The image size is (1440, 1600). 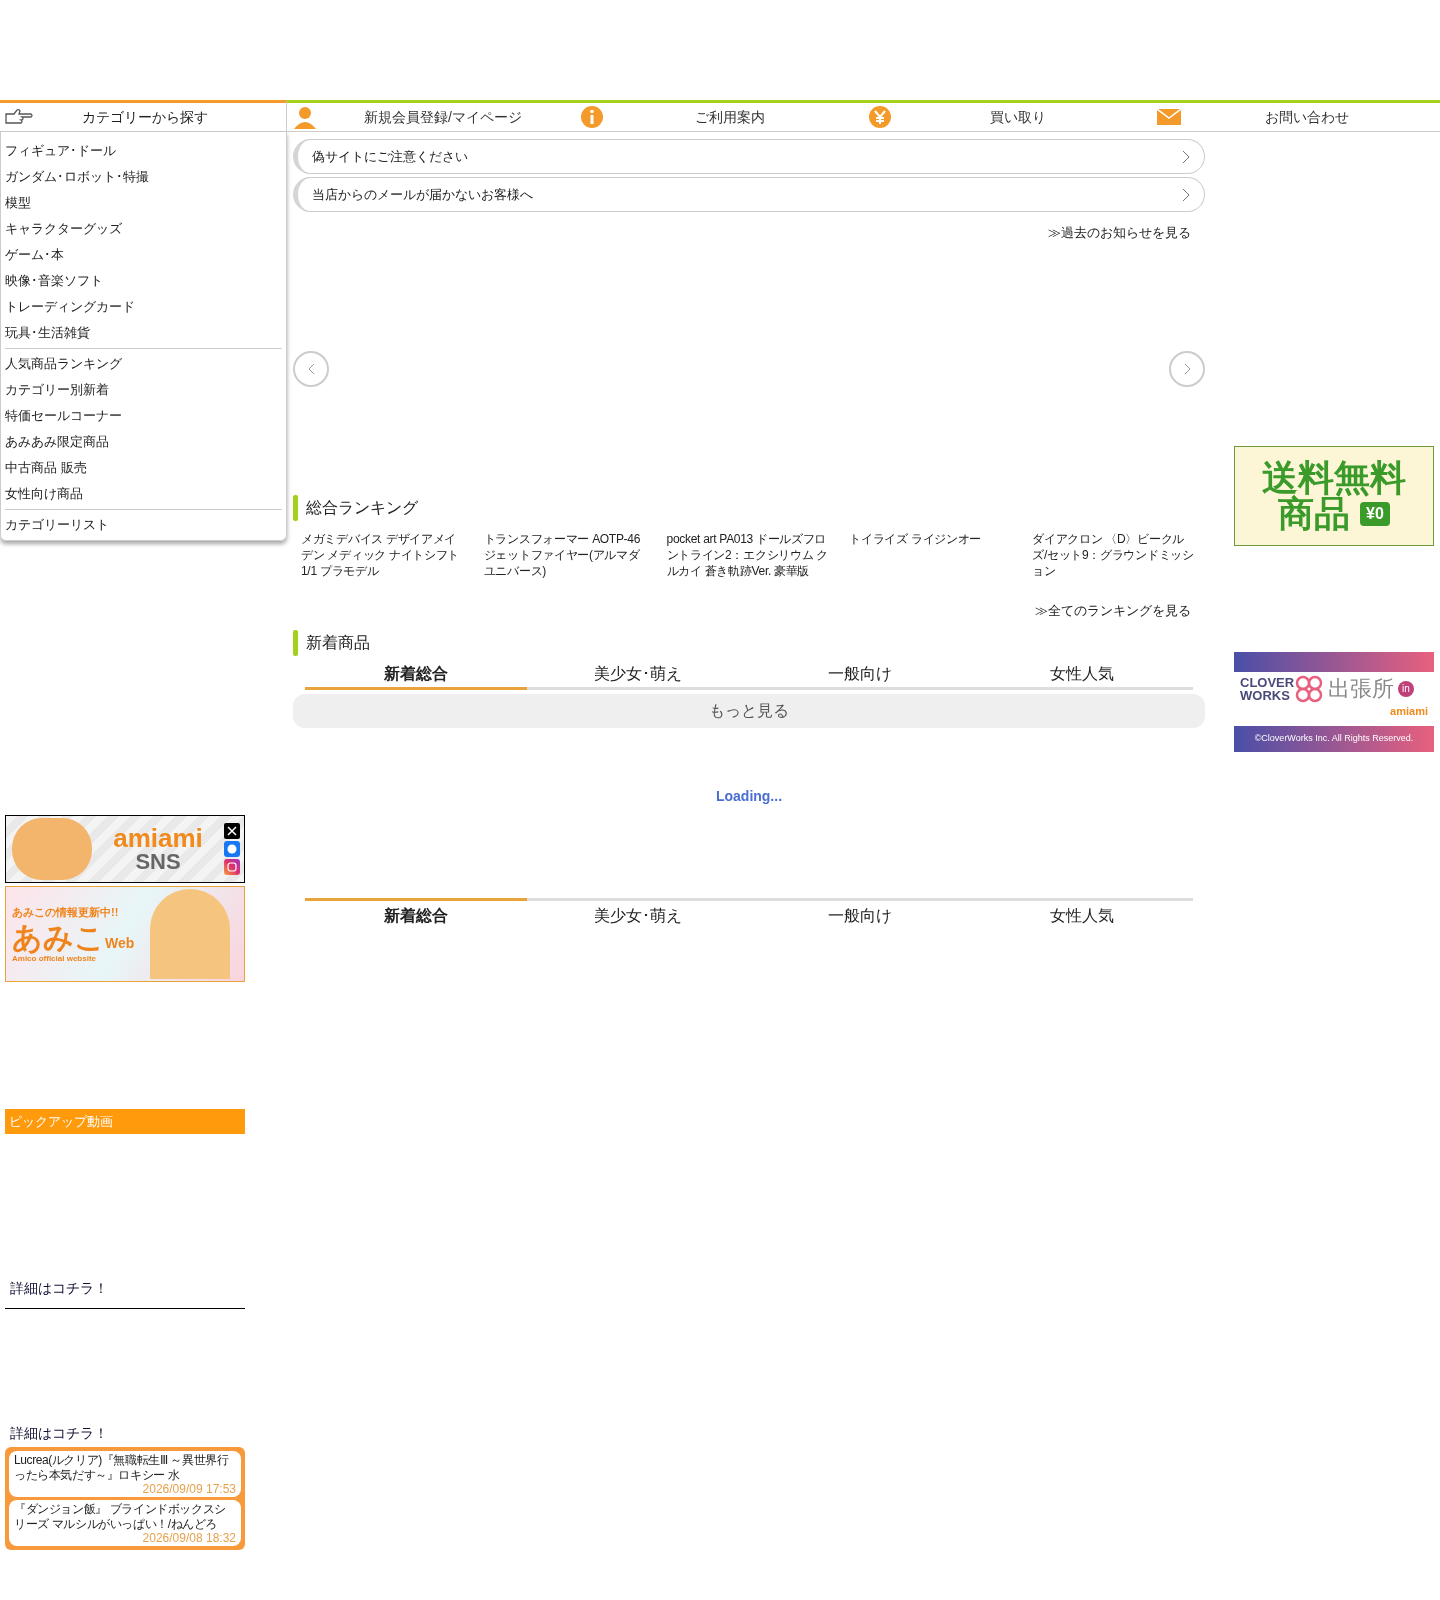 What do you see at coordinates (1334, 478) in the screenshot?
I see `free-shipping-banner-title: 送料無料` at bounding box center [1334, 478].